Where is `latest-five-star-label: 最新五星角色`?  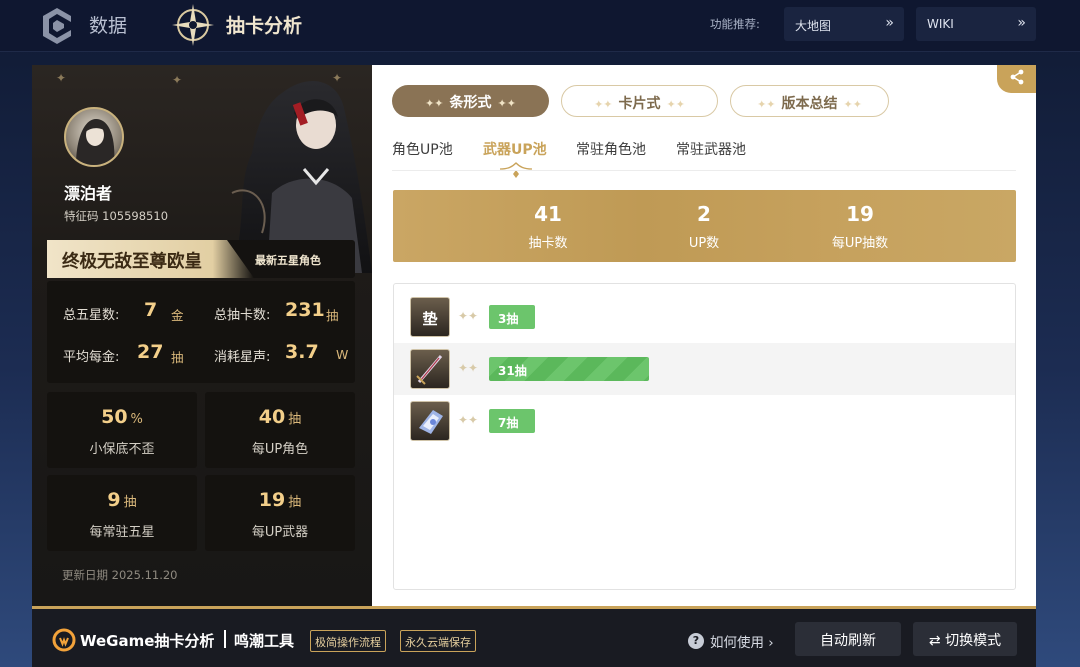
latest-five-star-label: 最新五星角色 is located at coordinates (288, 260).